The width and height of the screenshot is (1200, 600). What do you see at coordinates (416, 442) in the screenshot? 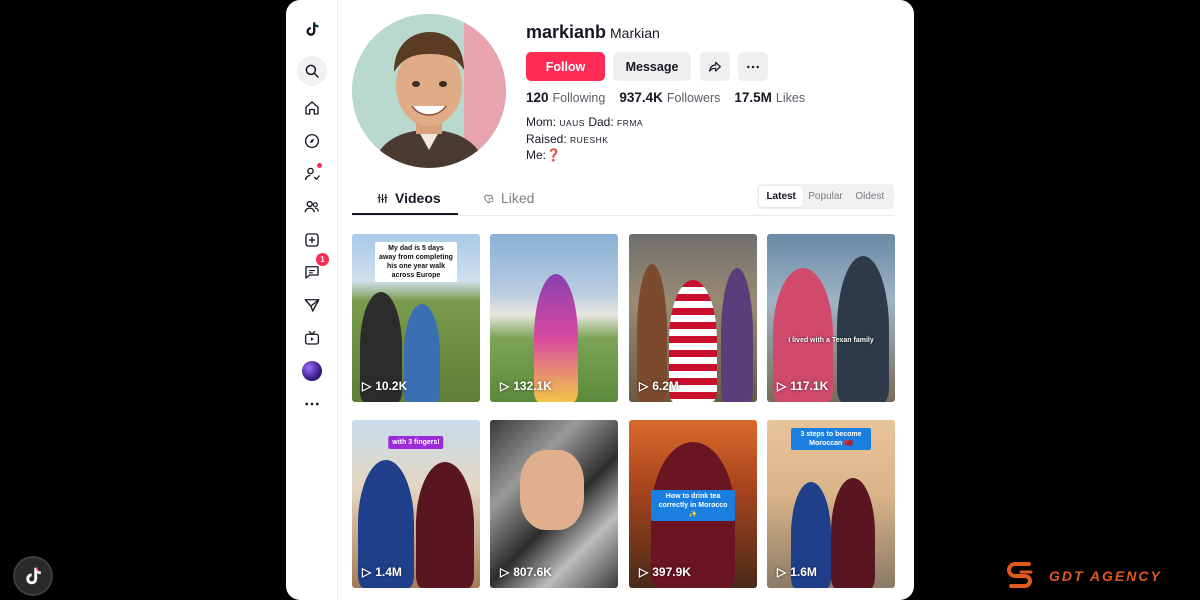
I see `video-caption: with 3 fingers!` at bounding box center [416, 442].